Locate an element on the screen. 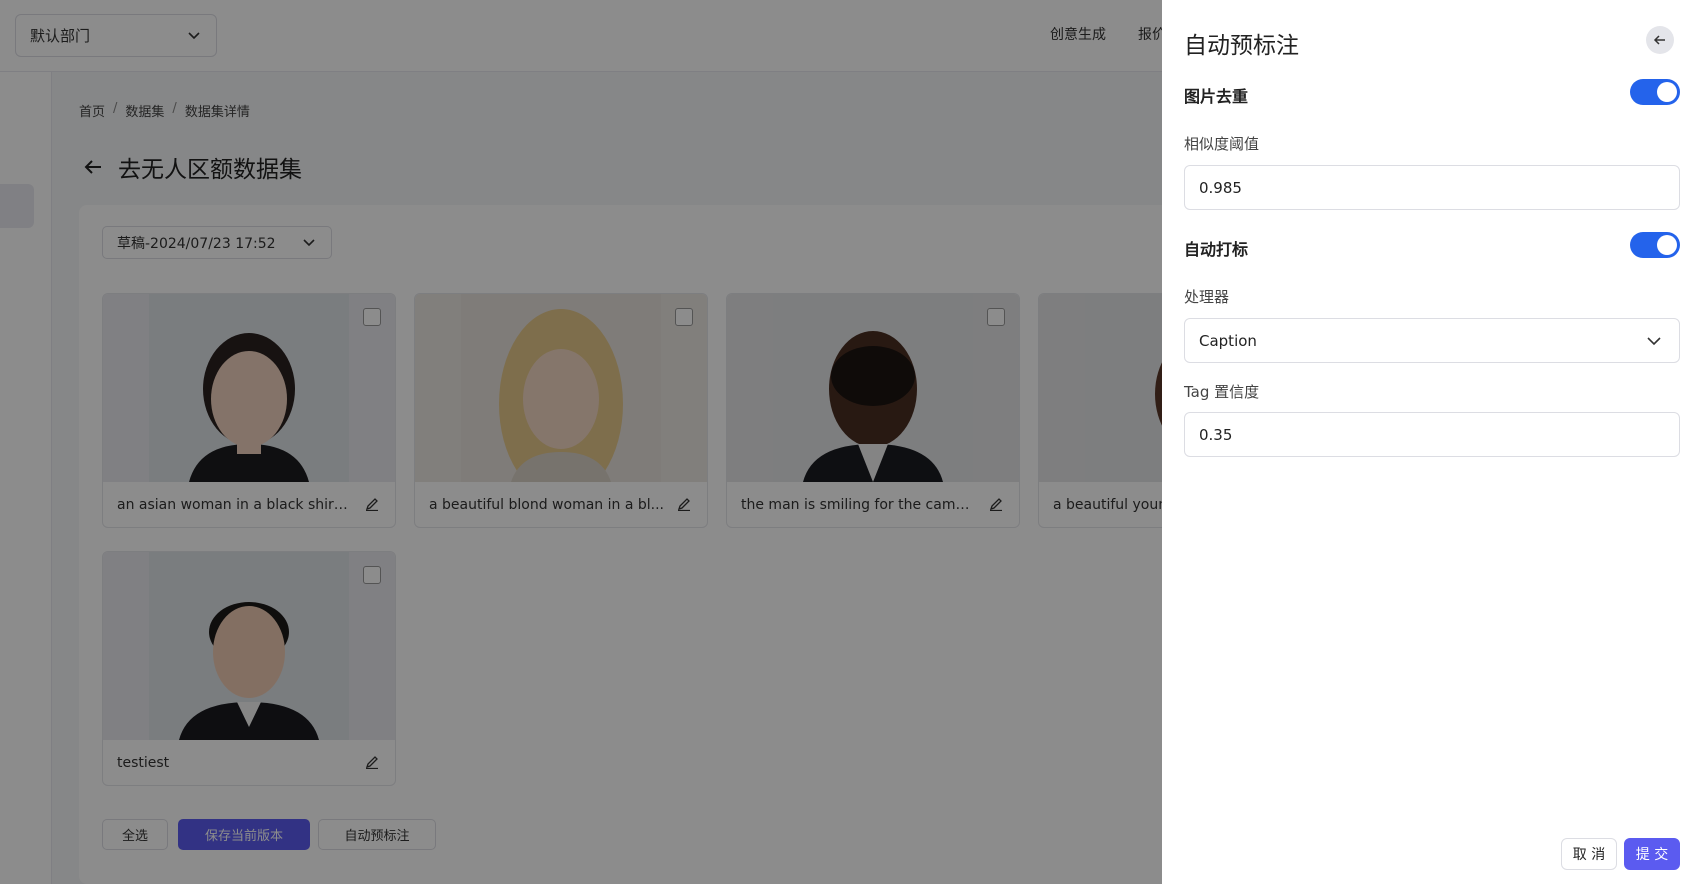  chevron-down-icon is located at coordinates (1654, 341).